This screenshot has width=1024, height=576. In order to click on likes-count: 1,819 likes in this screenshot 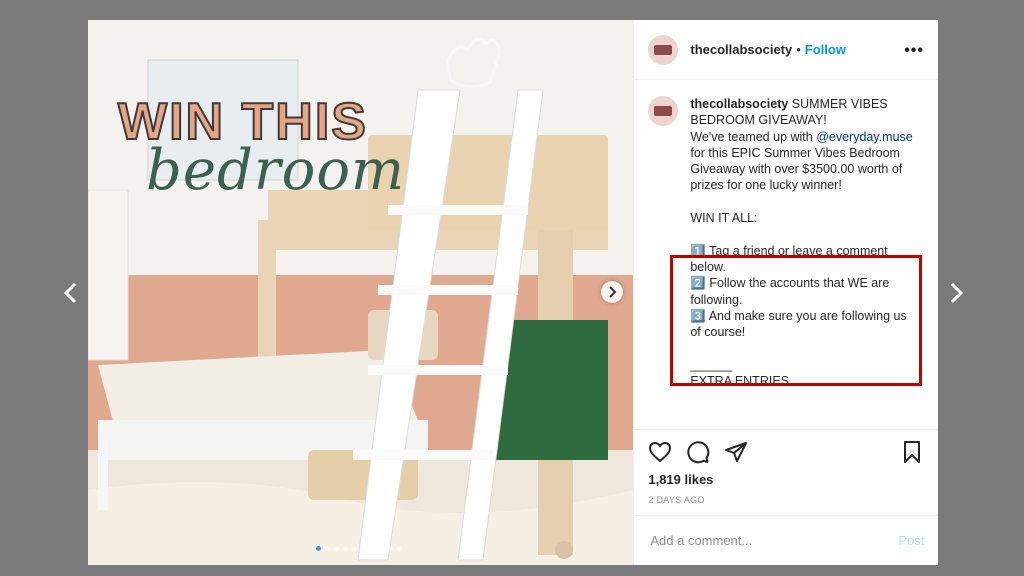, I will do `click(786, 477)`.